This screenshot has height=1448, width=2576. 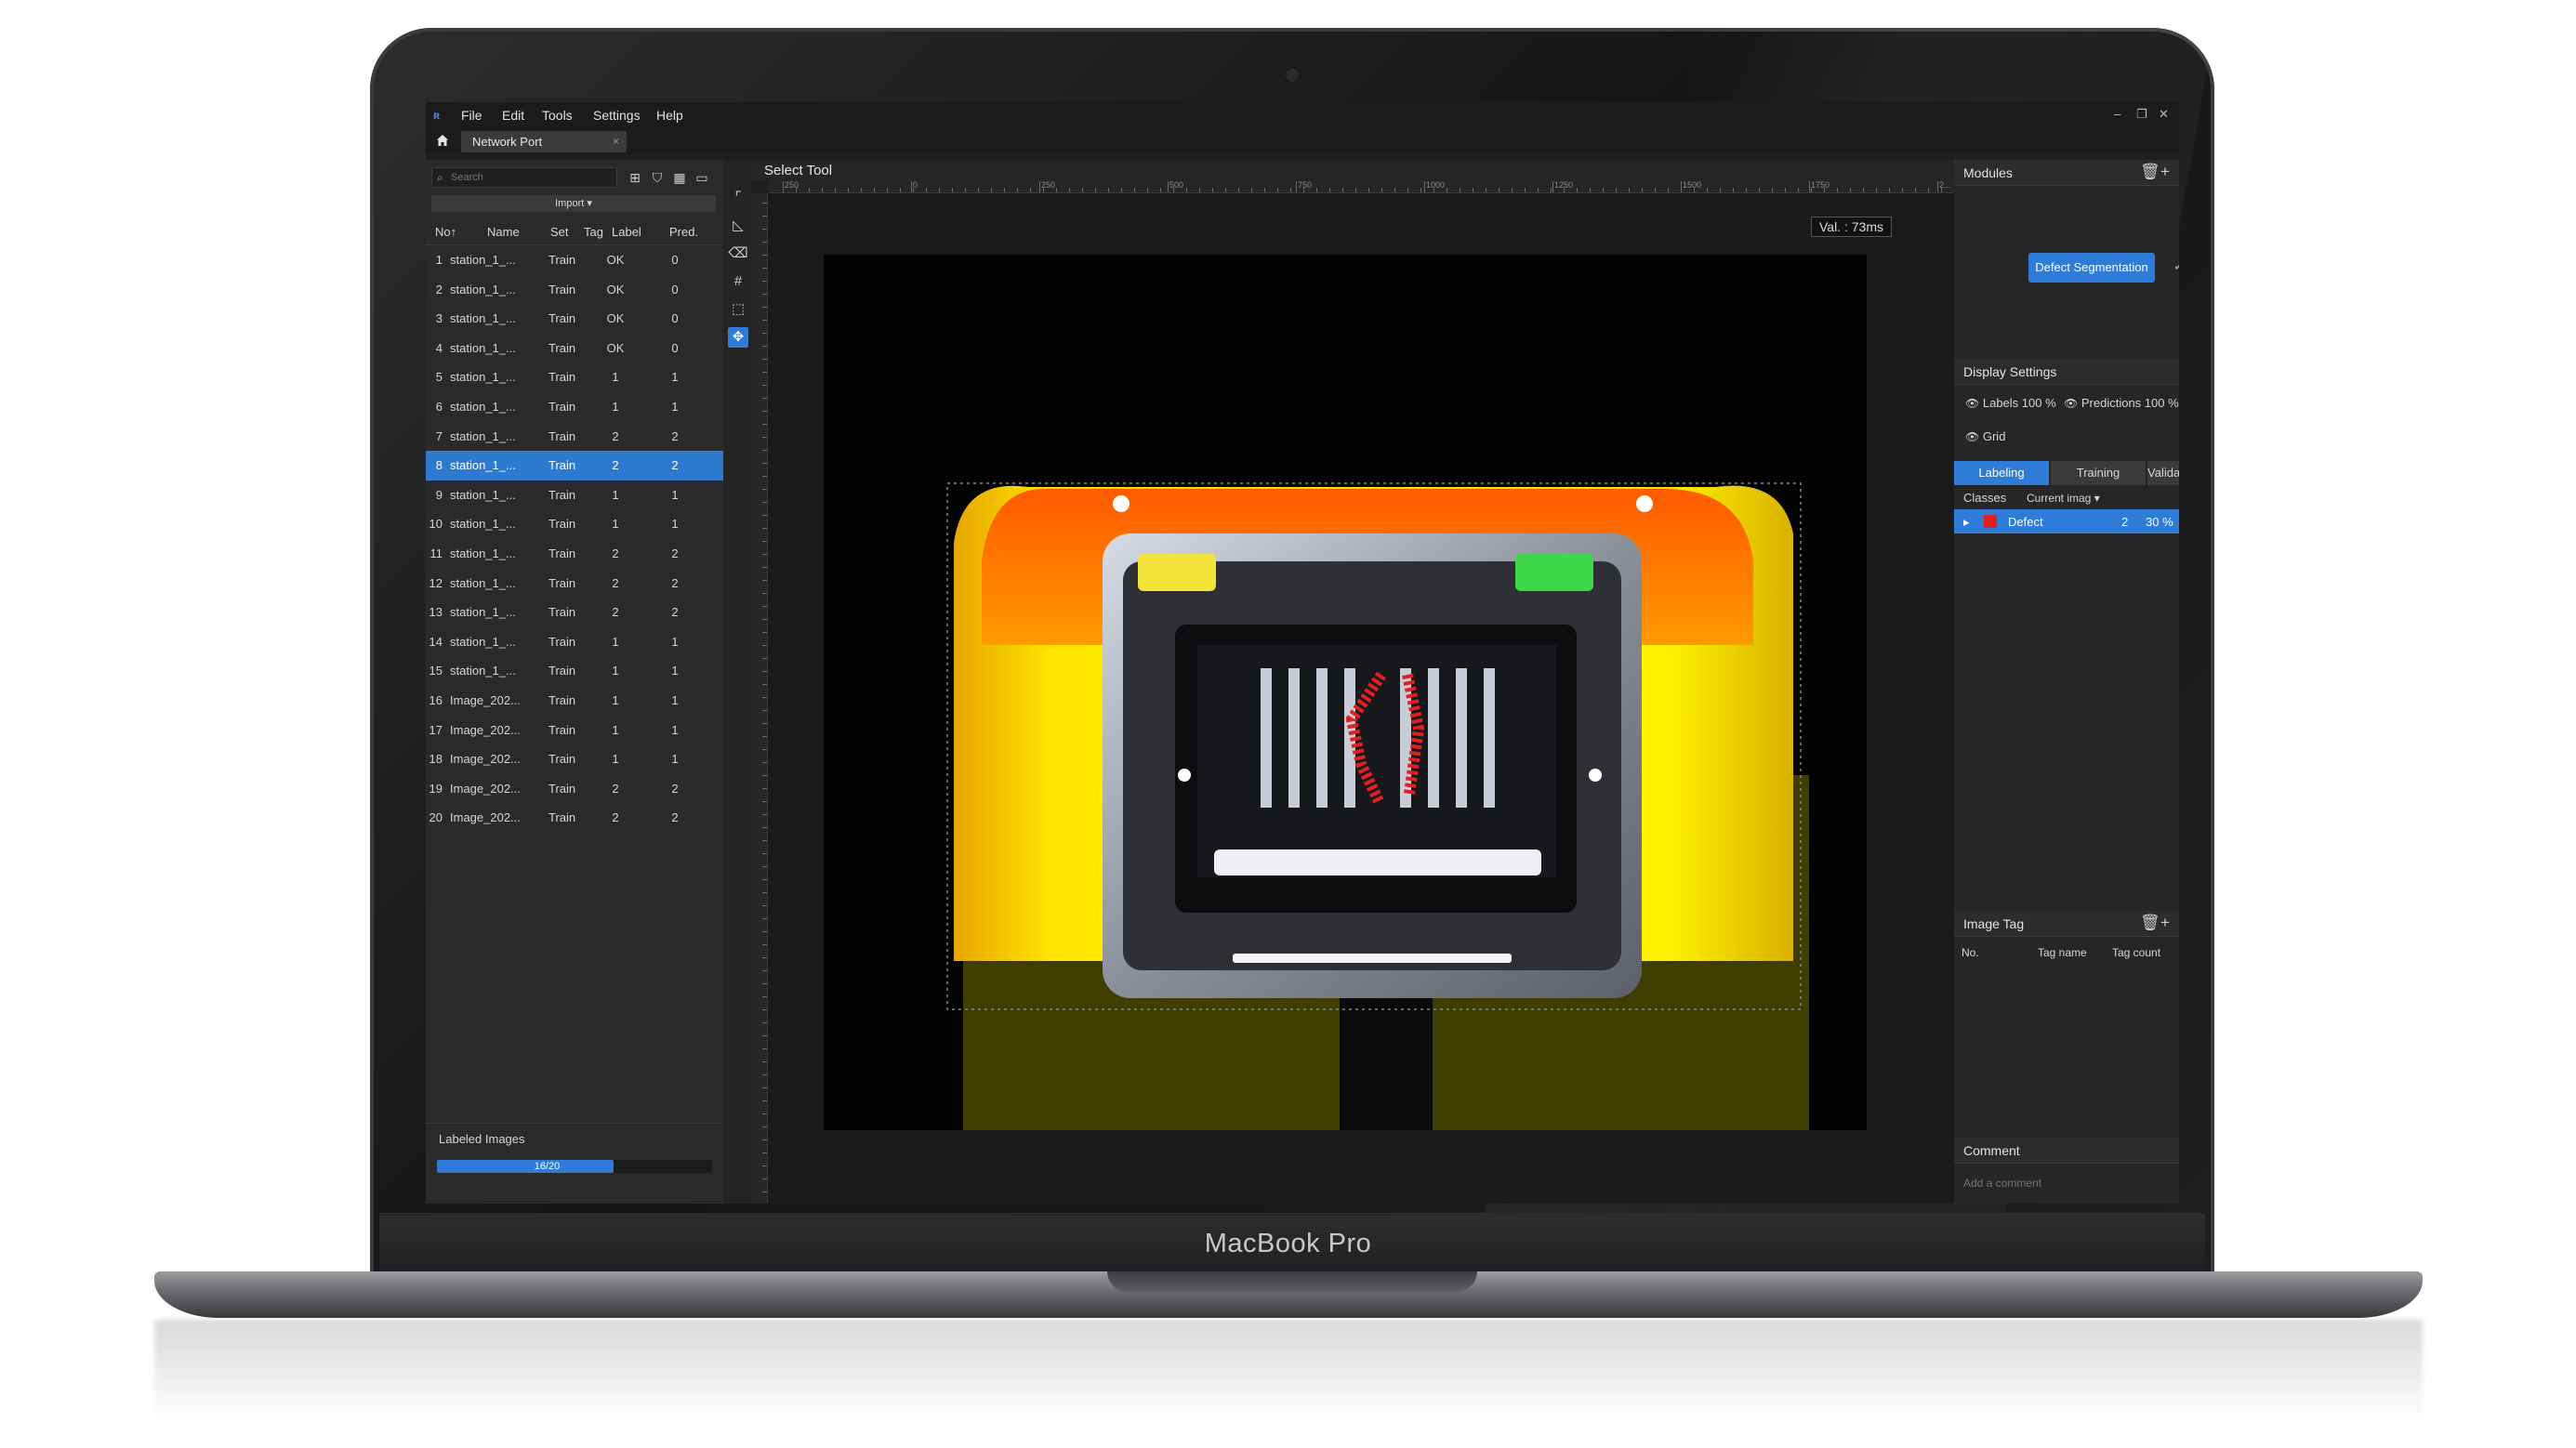 I want to click on predictions-visibility: 👁 Predictions 100 %, so click(x=2121, y=403).